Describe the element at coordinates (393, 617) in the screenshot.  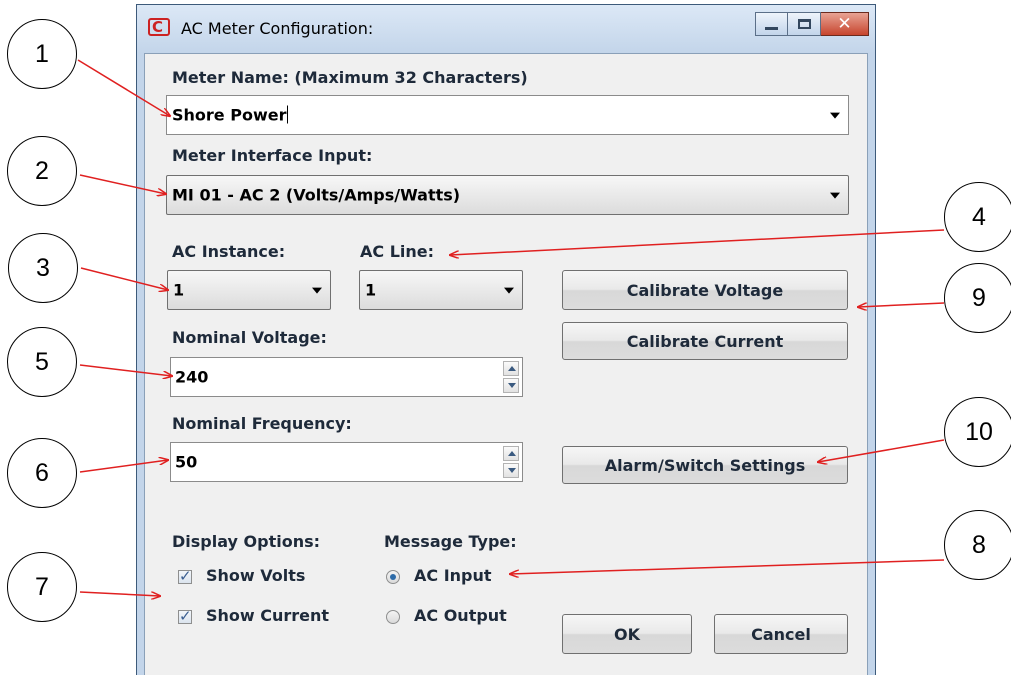
I see `ac-output-radio` at that location.